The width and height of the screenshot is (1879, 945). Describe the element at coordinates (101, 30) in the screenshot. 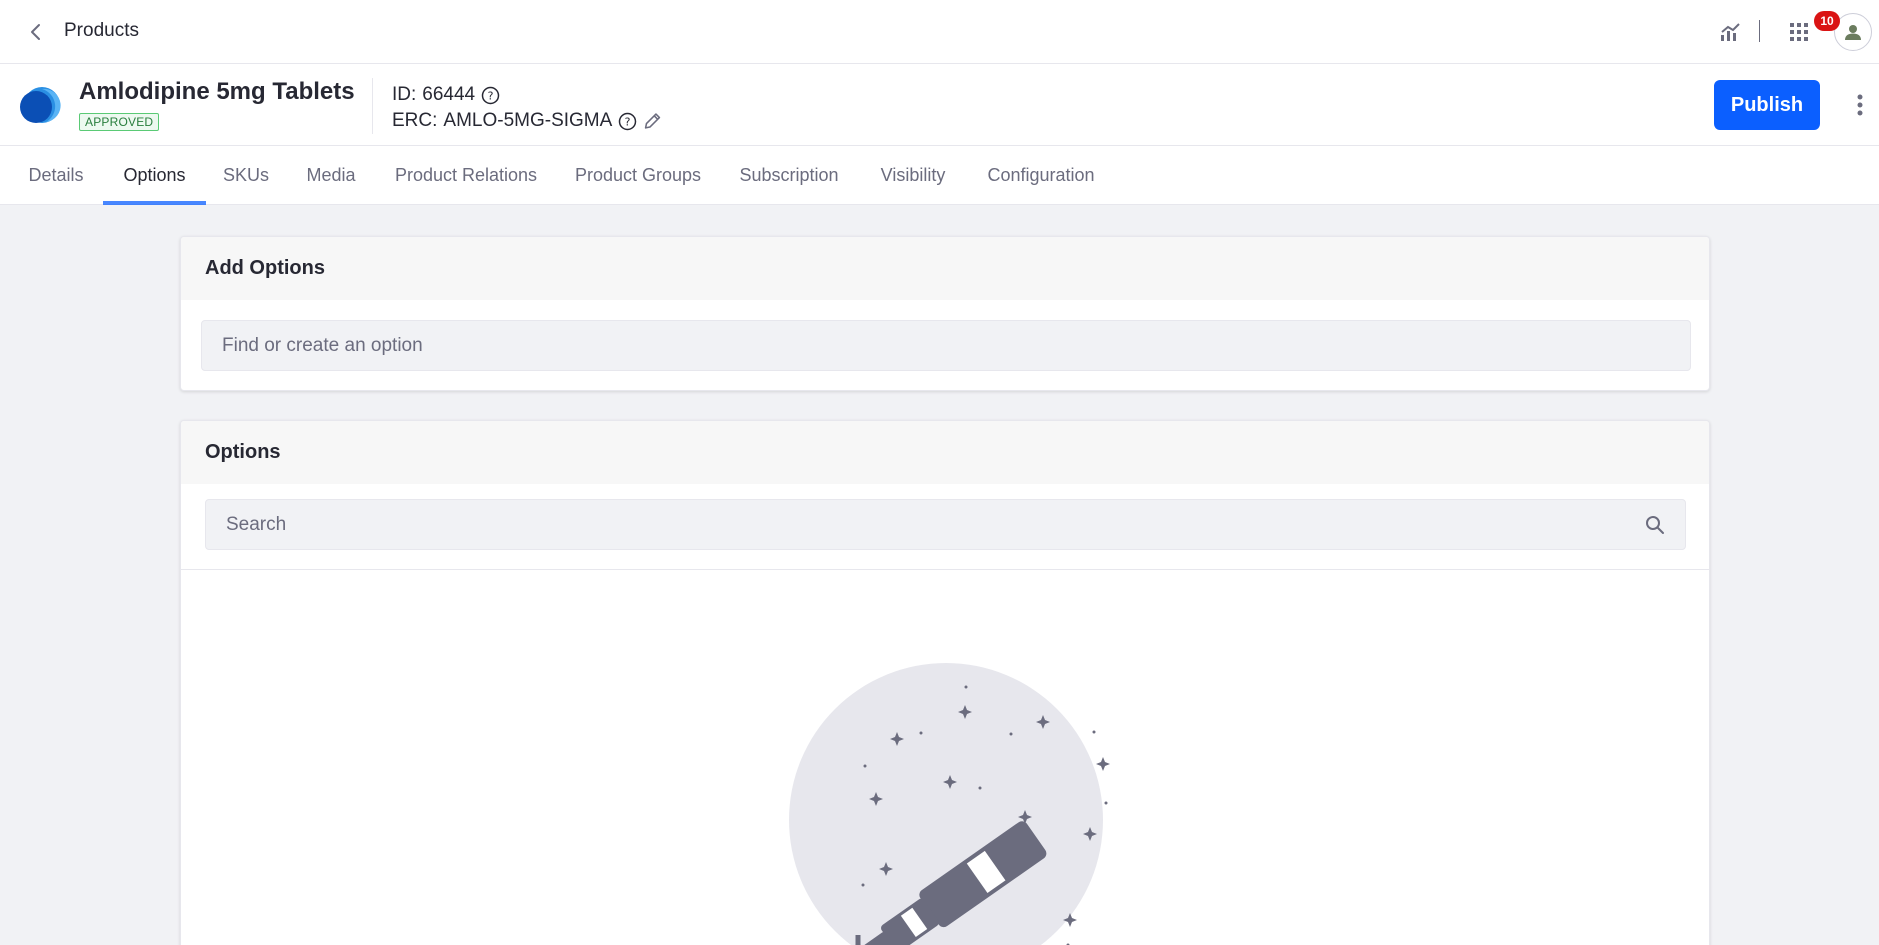

I see `page-title: Products` at that location.